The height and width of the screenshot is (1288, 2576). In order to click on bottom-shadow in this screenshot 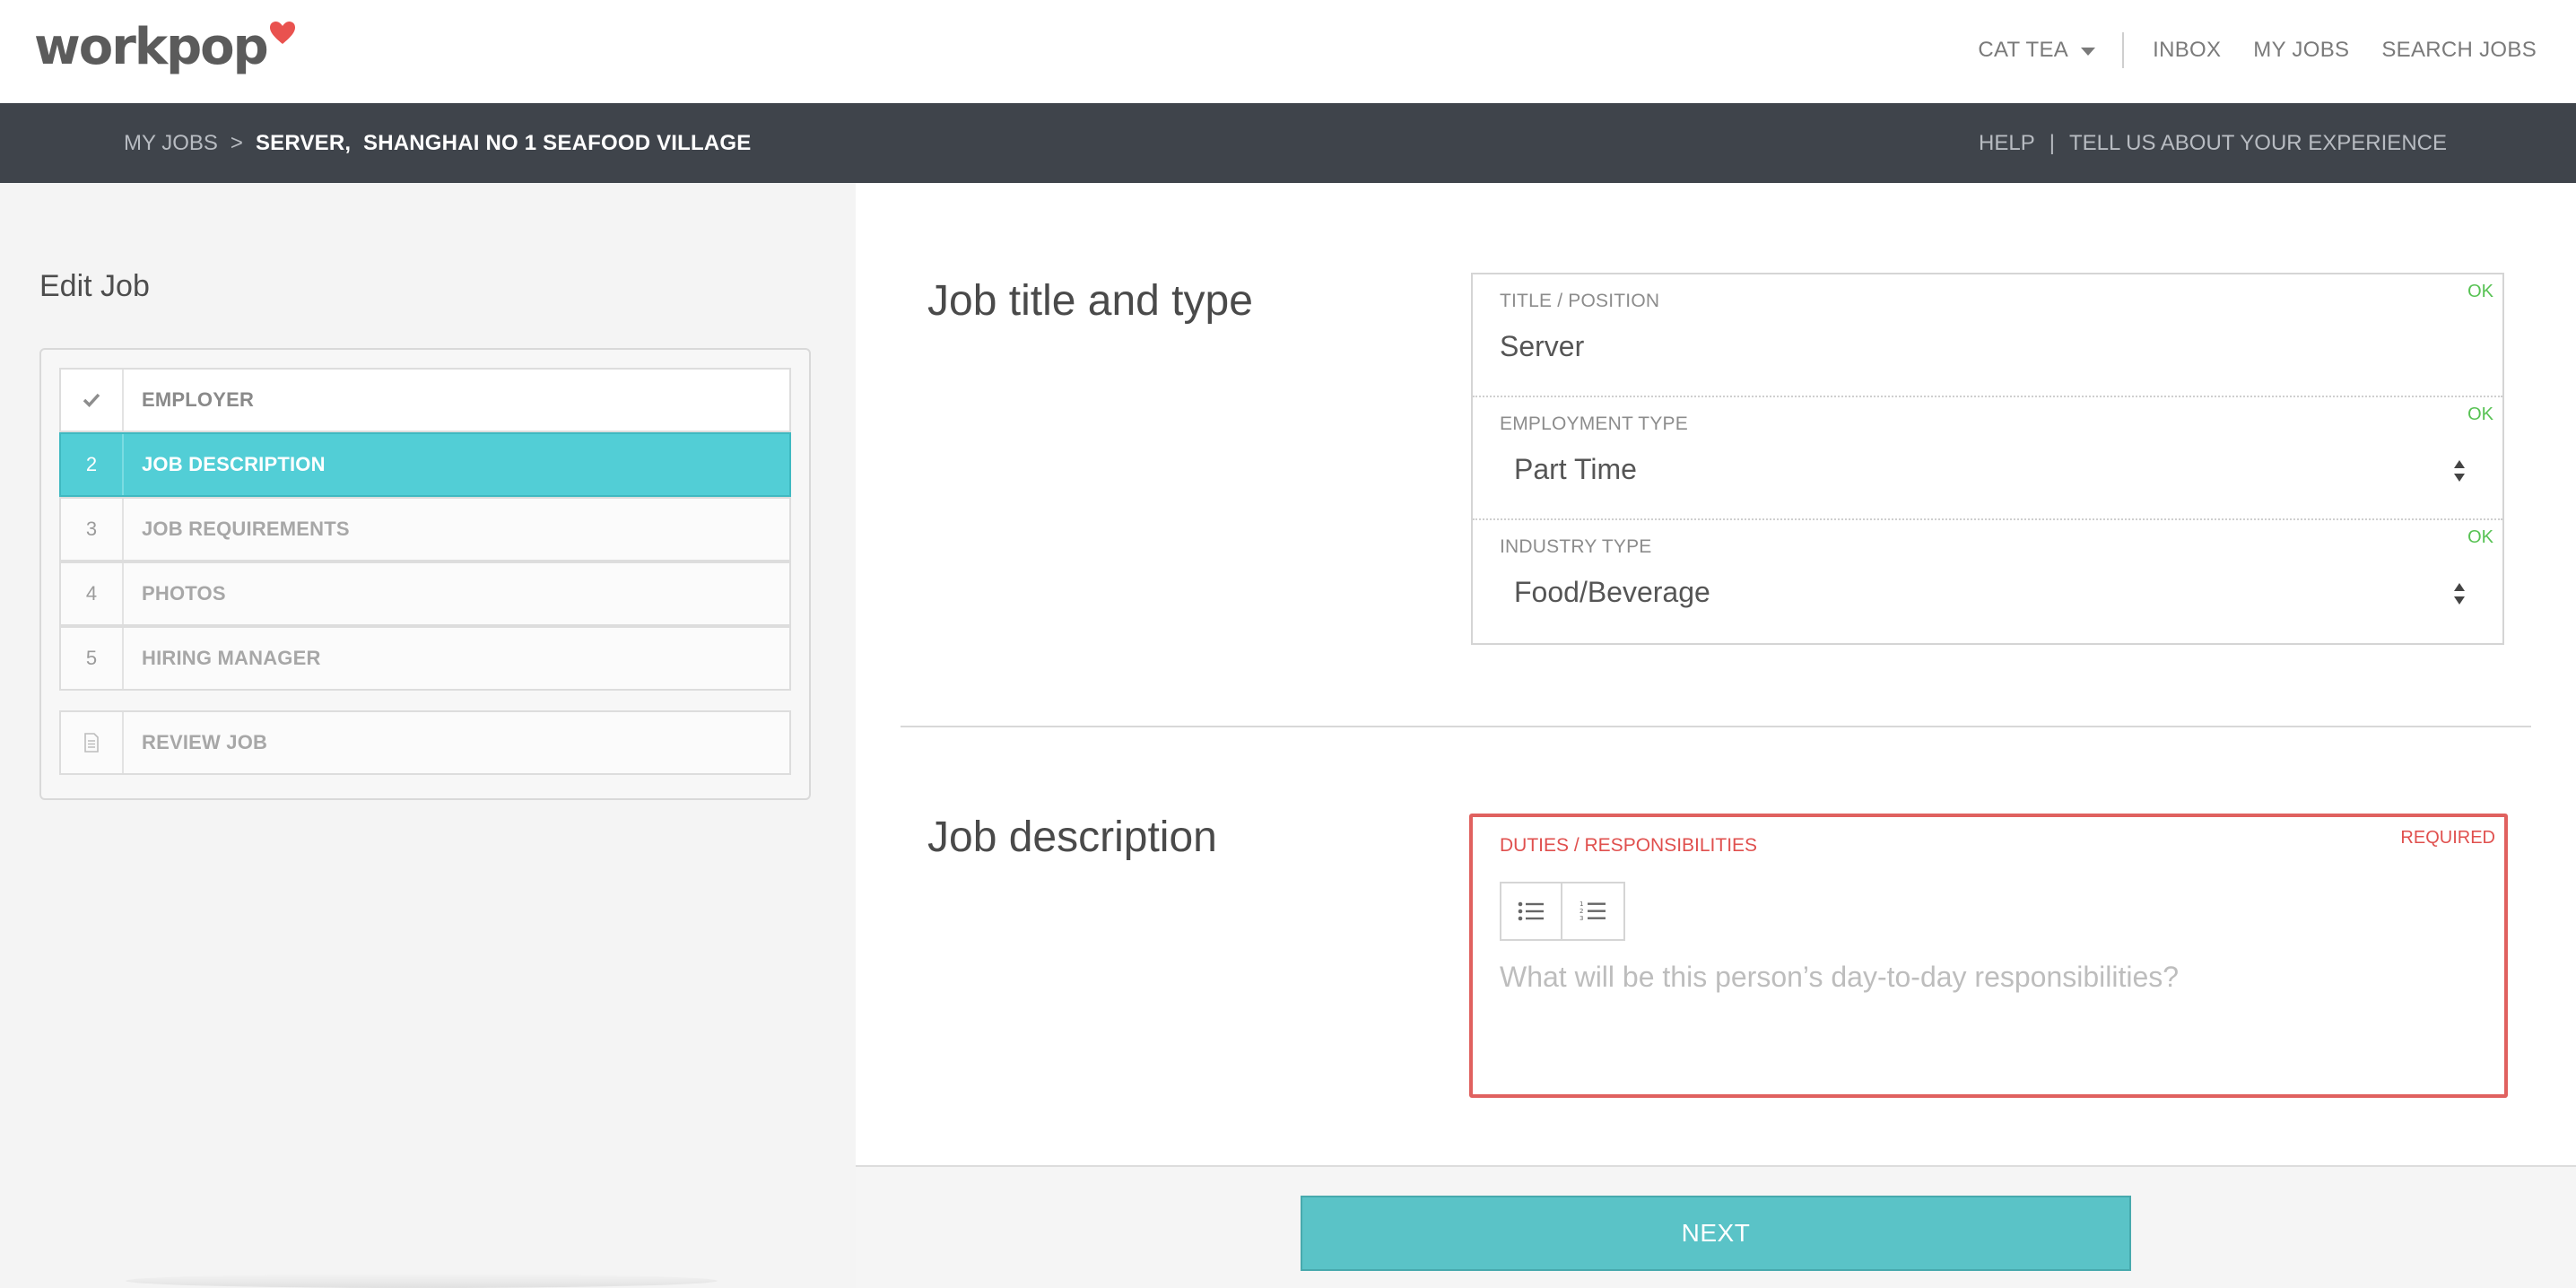, I will do `click(422, 1281)`.